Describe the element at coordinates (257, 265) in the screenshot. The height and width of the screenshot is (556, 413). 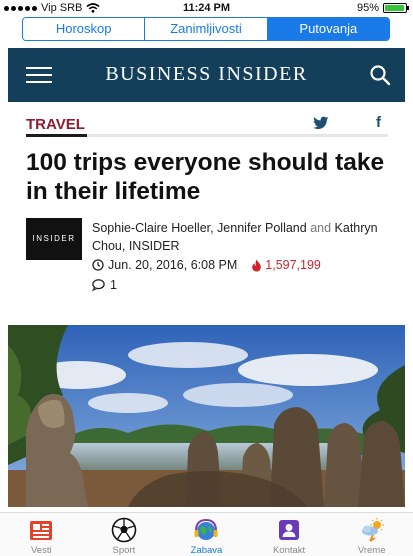
I see `fire-icon` at that location.